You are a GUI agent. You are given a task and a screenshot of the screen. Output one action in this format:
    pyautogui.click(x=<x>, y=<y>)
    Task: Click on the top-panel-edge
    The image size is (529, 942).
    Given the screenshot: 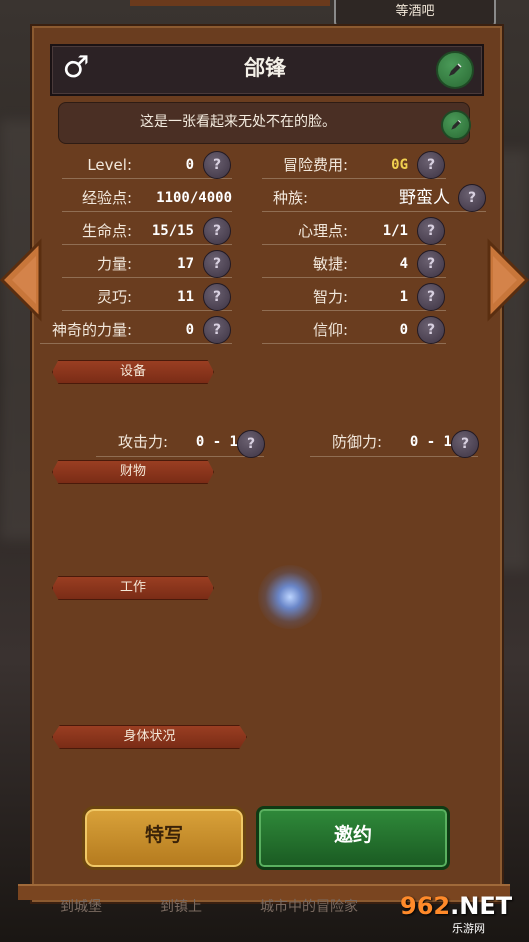 What is the action you would take?
    pyautogui.click(x=230, y=3)
    